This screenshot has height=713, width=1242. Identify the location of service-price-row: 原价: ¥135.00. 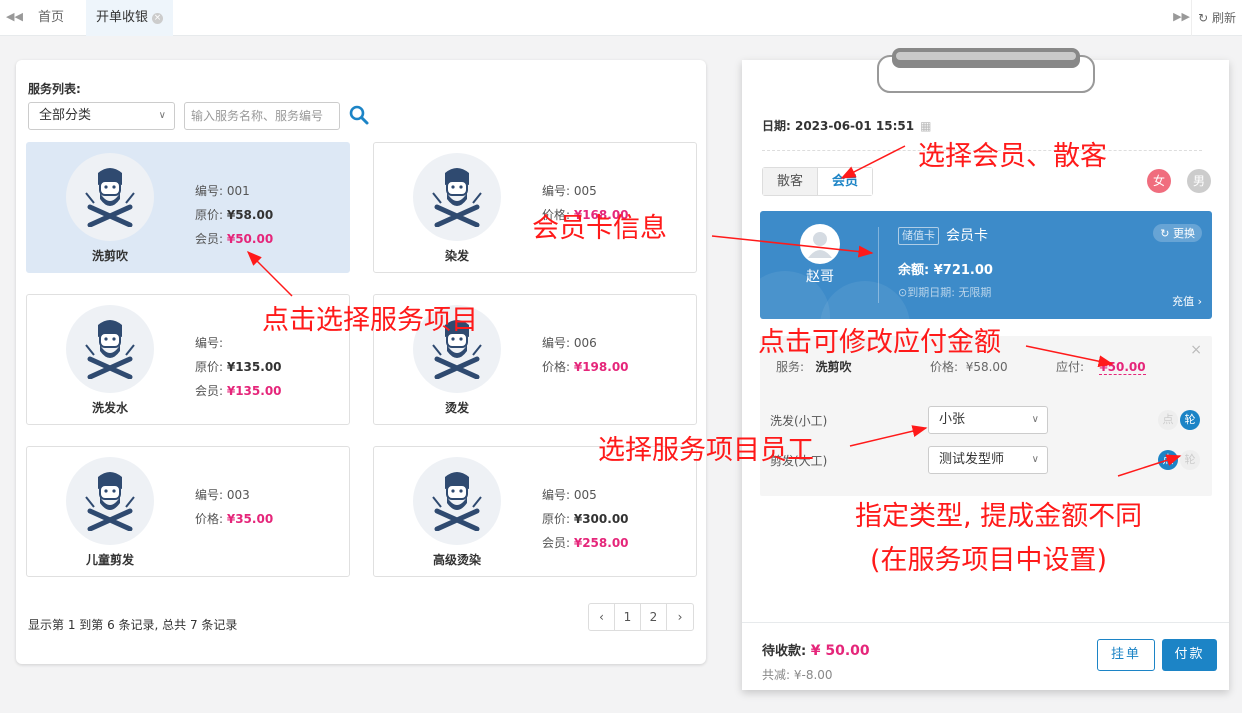
(238, 367).